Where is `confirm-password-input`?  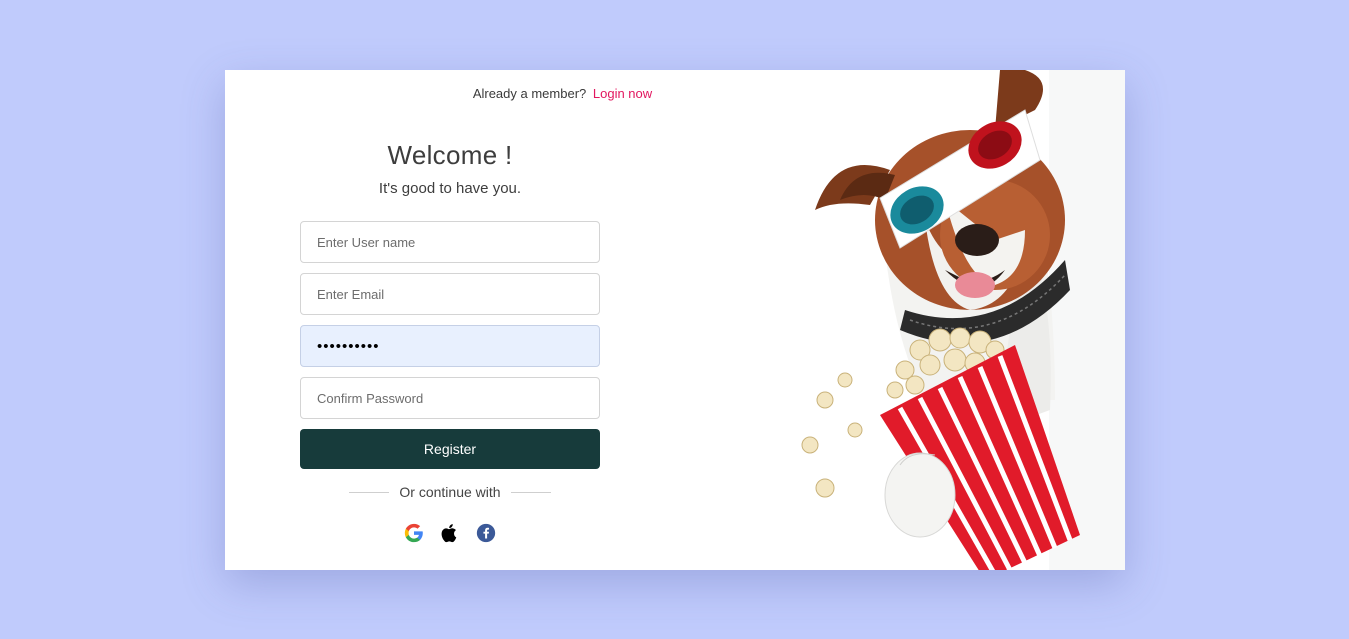 confirm-password-input is located at coordinates (450, 398).